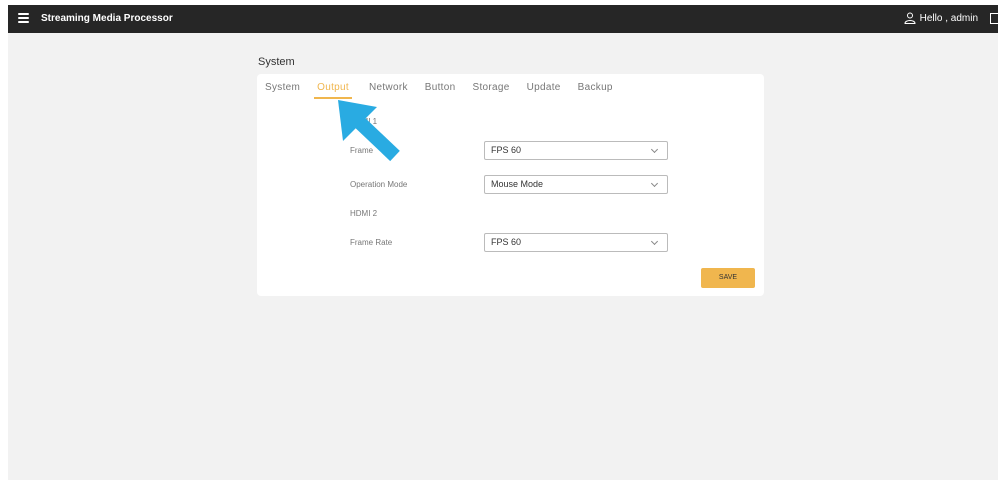  Describe the element at coordinates (728, 278) in the screenshot. I see `save-button: SAVE` at that location.